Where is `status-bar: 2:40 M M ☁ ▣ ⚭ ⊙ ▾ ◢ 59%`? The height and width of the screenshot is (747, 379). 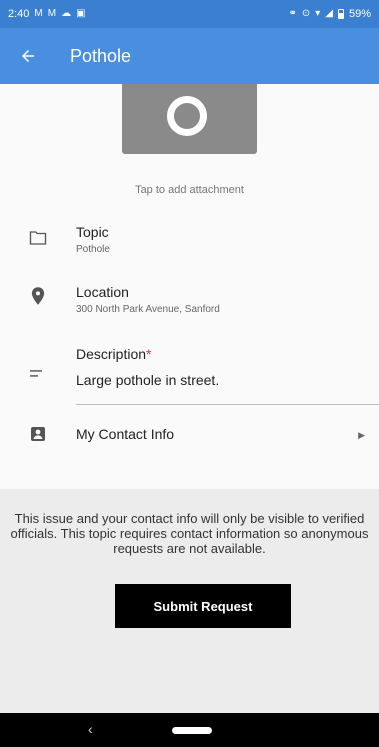 status-bar: 2:40 M M ☁ ▣ ⚭ ⊙ ▾ ◢ 59% is located at coordinates (189, 14).